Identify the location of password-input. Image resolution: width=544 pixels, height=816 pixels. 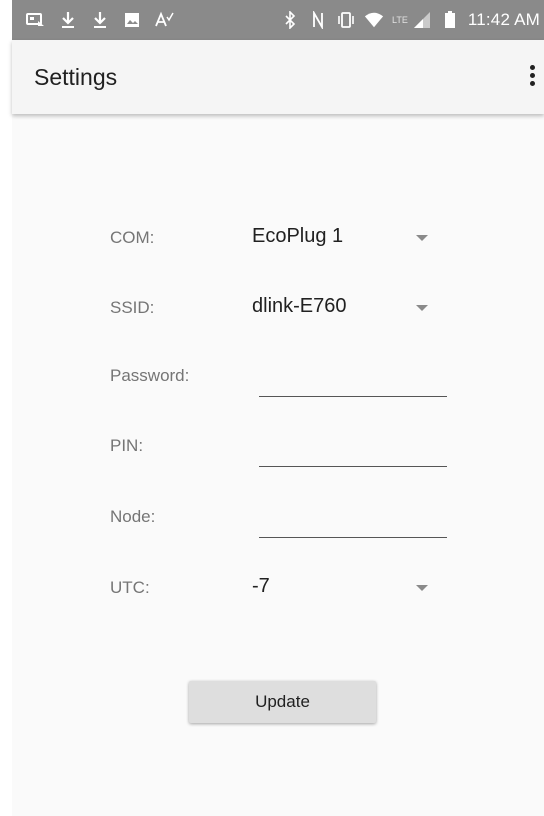
(355, 377).